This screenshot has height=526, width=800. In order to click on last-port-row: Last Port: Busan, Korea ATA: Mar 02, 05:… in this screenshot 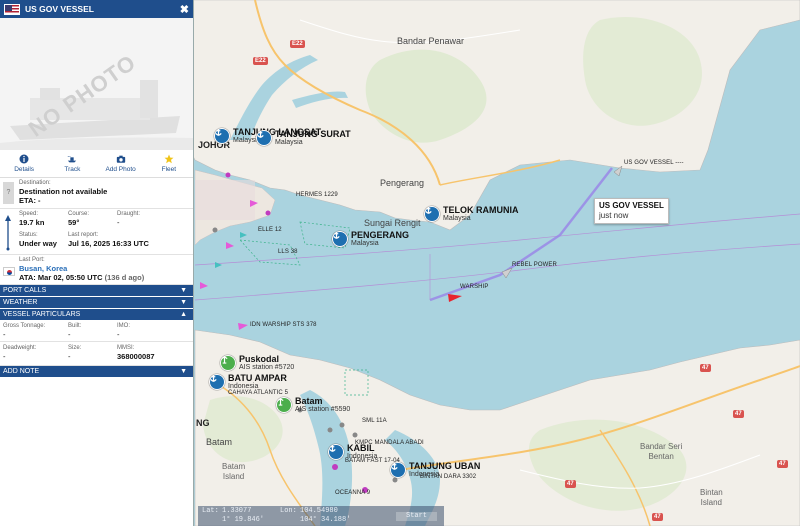, I will do `click(96, 270)`.